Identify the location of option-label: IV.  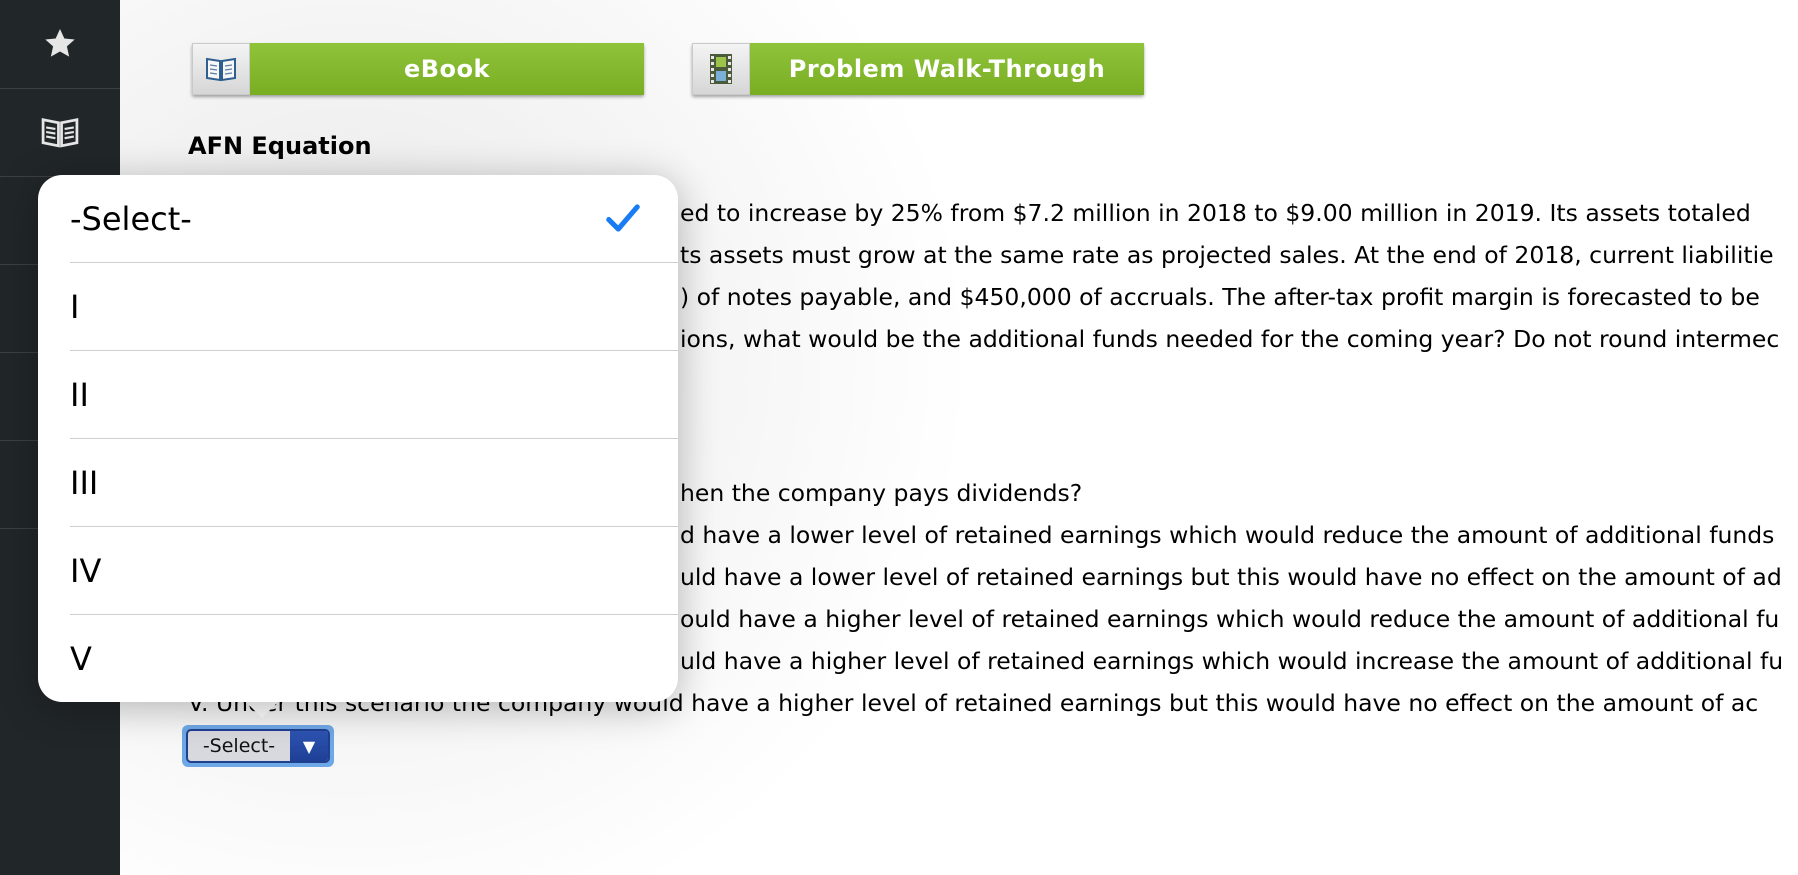
(86, 571).